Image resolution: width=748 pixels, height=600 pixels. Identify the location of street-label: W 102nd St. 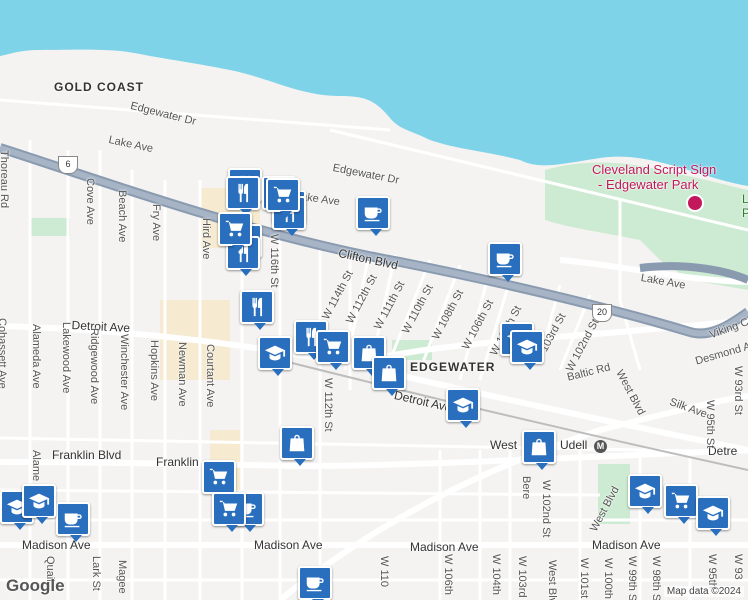
(546, 509).